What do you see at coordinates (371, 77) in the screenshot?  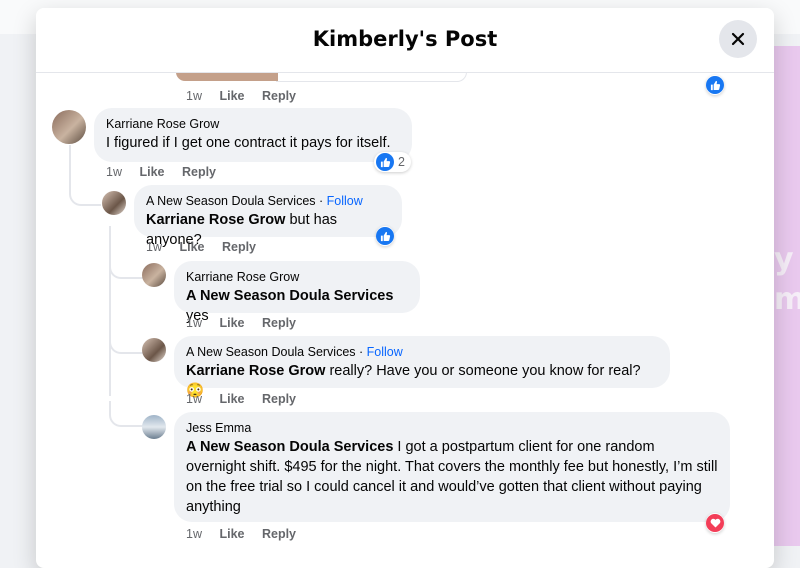 I see `previous-comment-image-edge` at bounding box center [371, 77].